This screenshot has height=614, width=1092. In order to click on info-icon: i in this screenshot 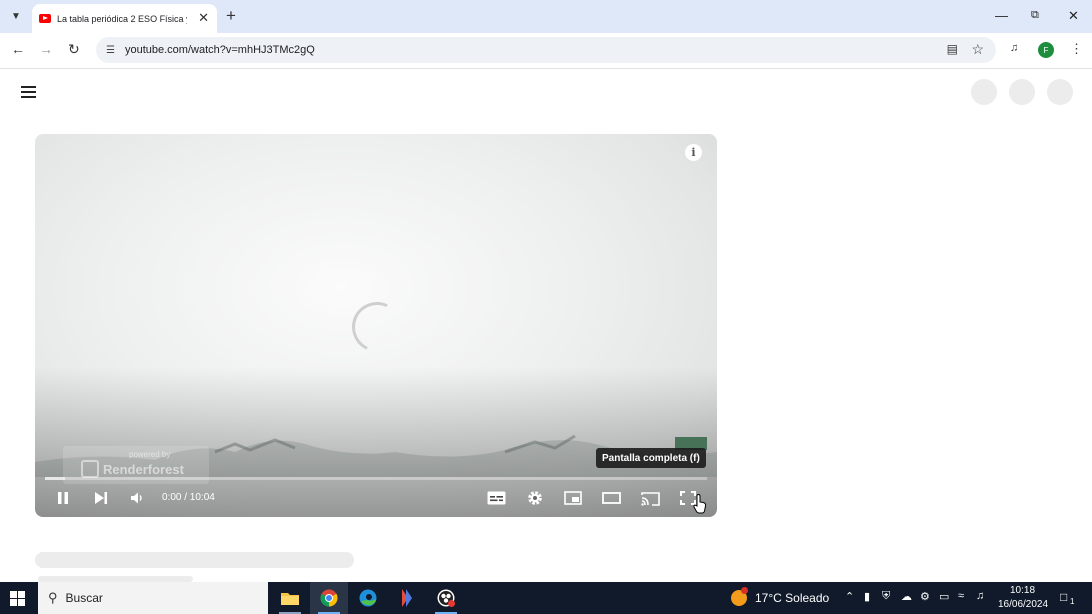, I will do `click(693, 152)`.